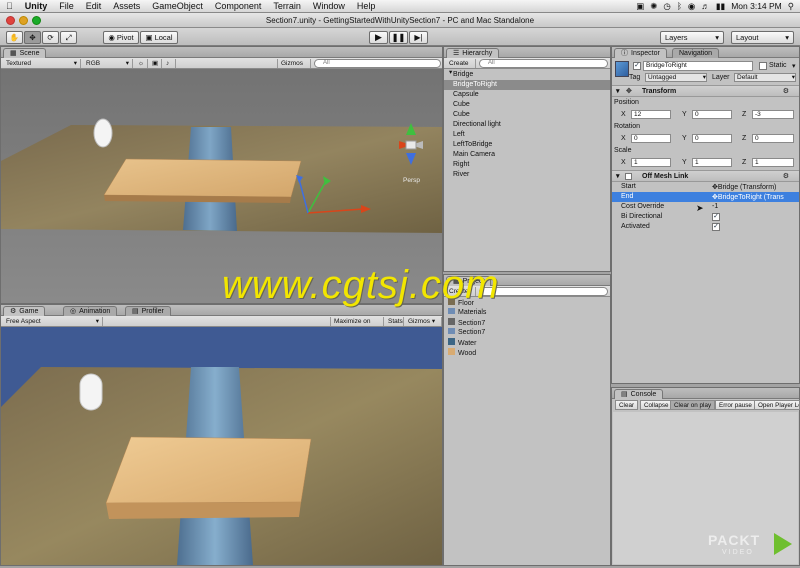 The width and height of the screenshot is (800, 568). Describe the element at coordinates (527, 75) in the screenshot. I see `hierarchy-item: Bridge` at that location.